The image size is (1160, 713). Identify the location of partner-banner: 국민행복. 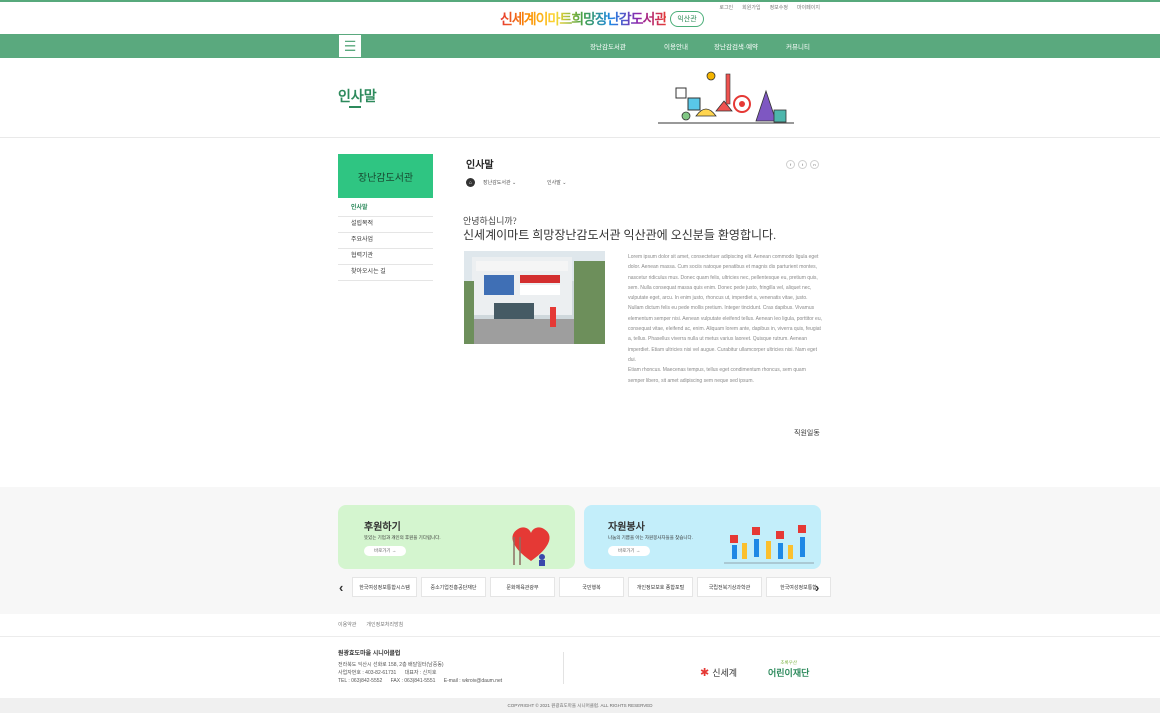
(591, 587).